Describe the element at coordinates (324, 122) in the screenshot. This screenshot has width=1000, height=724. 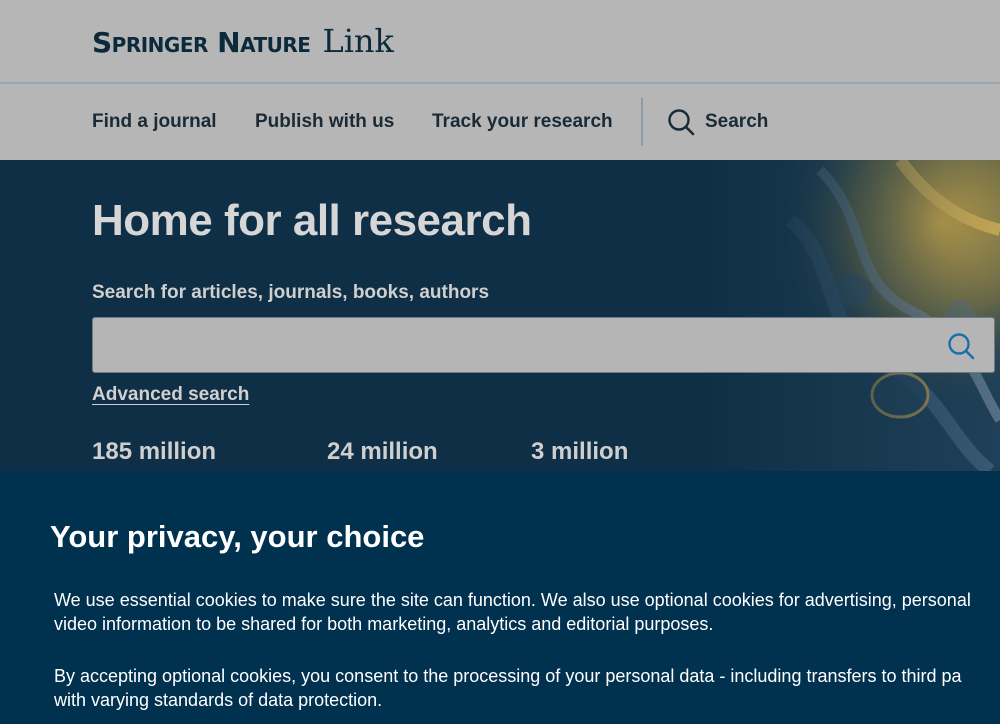
I see `nav-publish-with-us: Publish with us` at that location.